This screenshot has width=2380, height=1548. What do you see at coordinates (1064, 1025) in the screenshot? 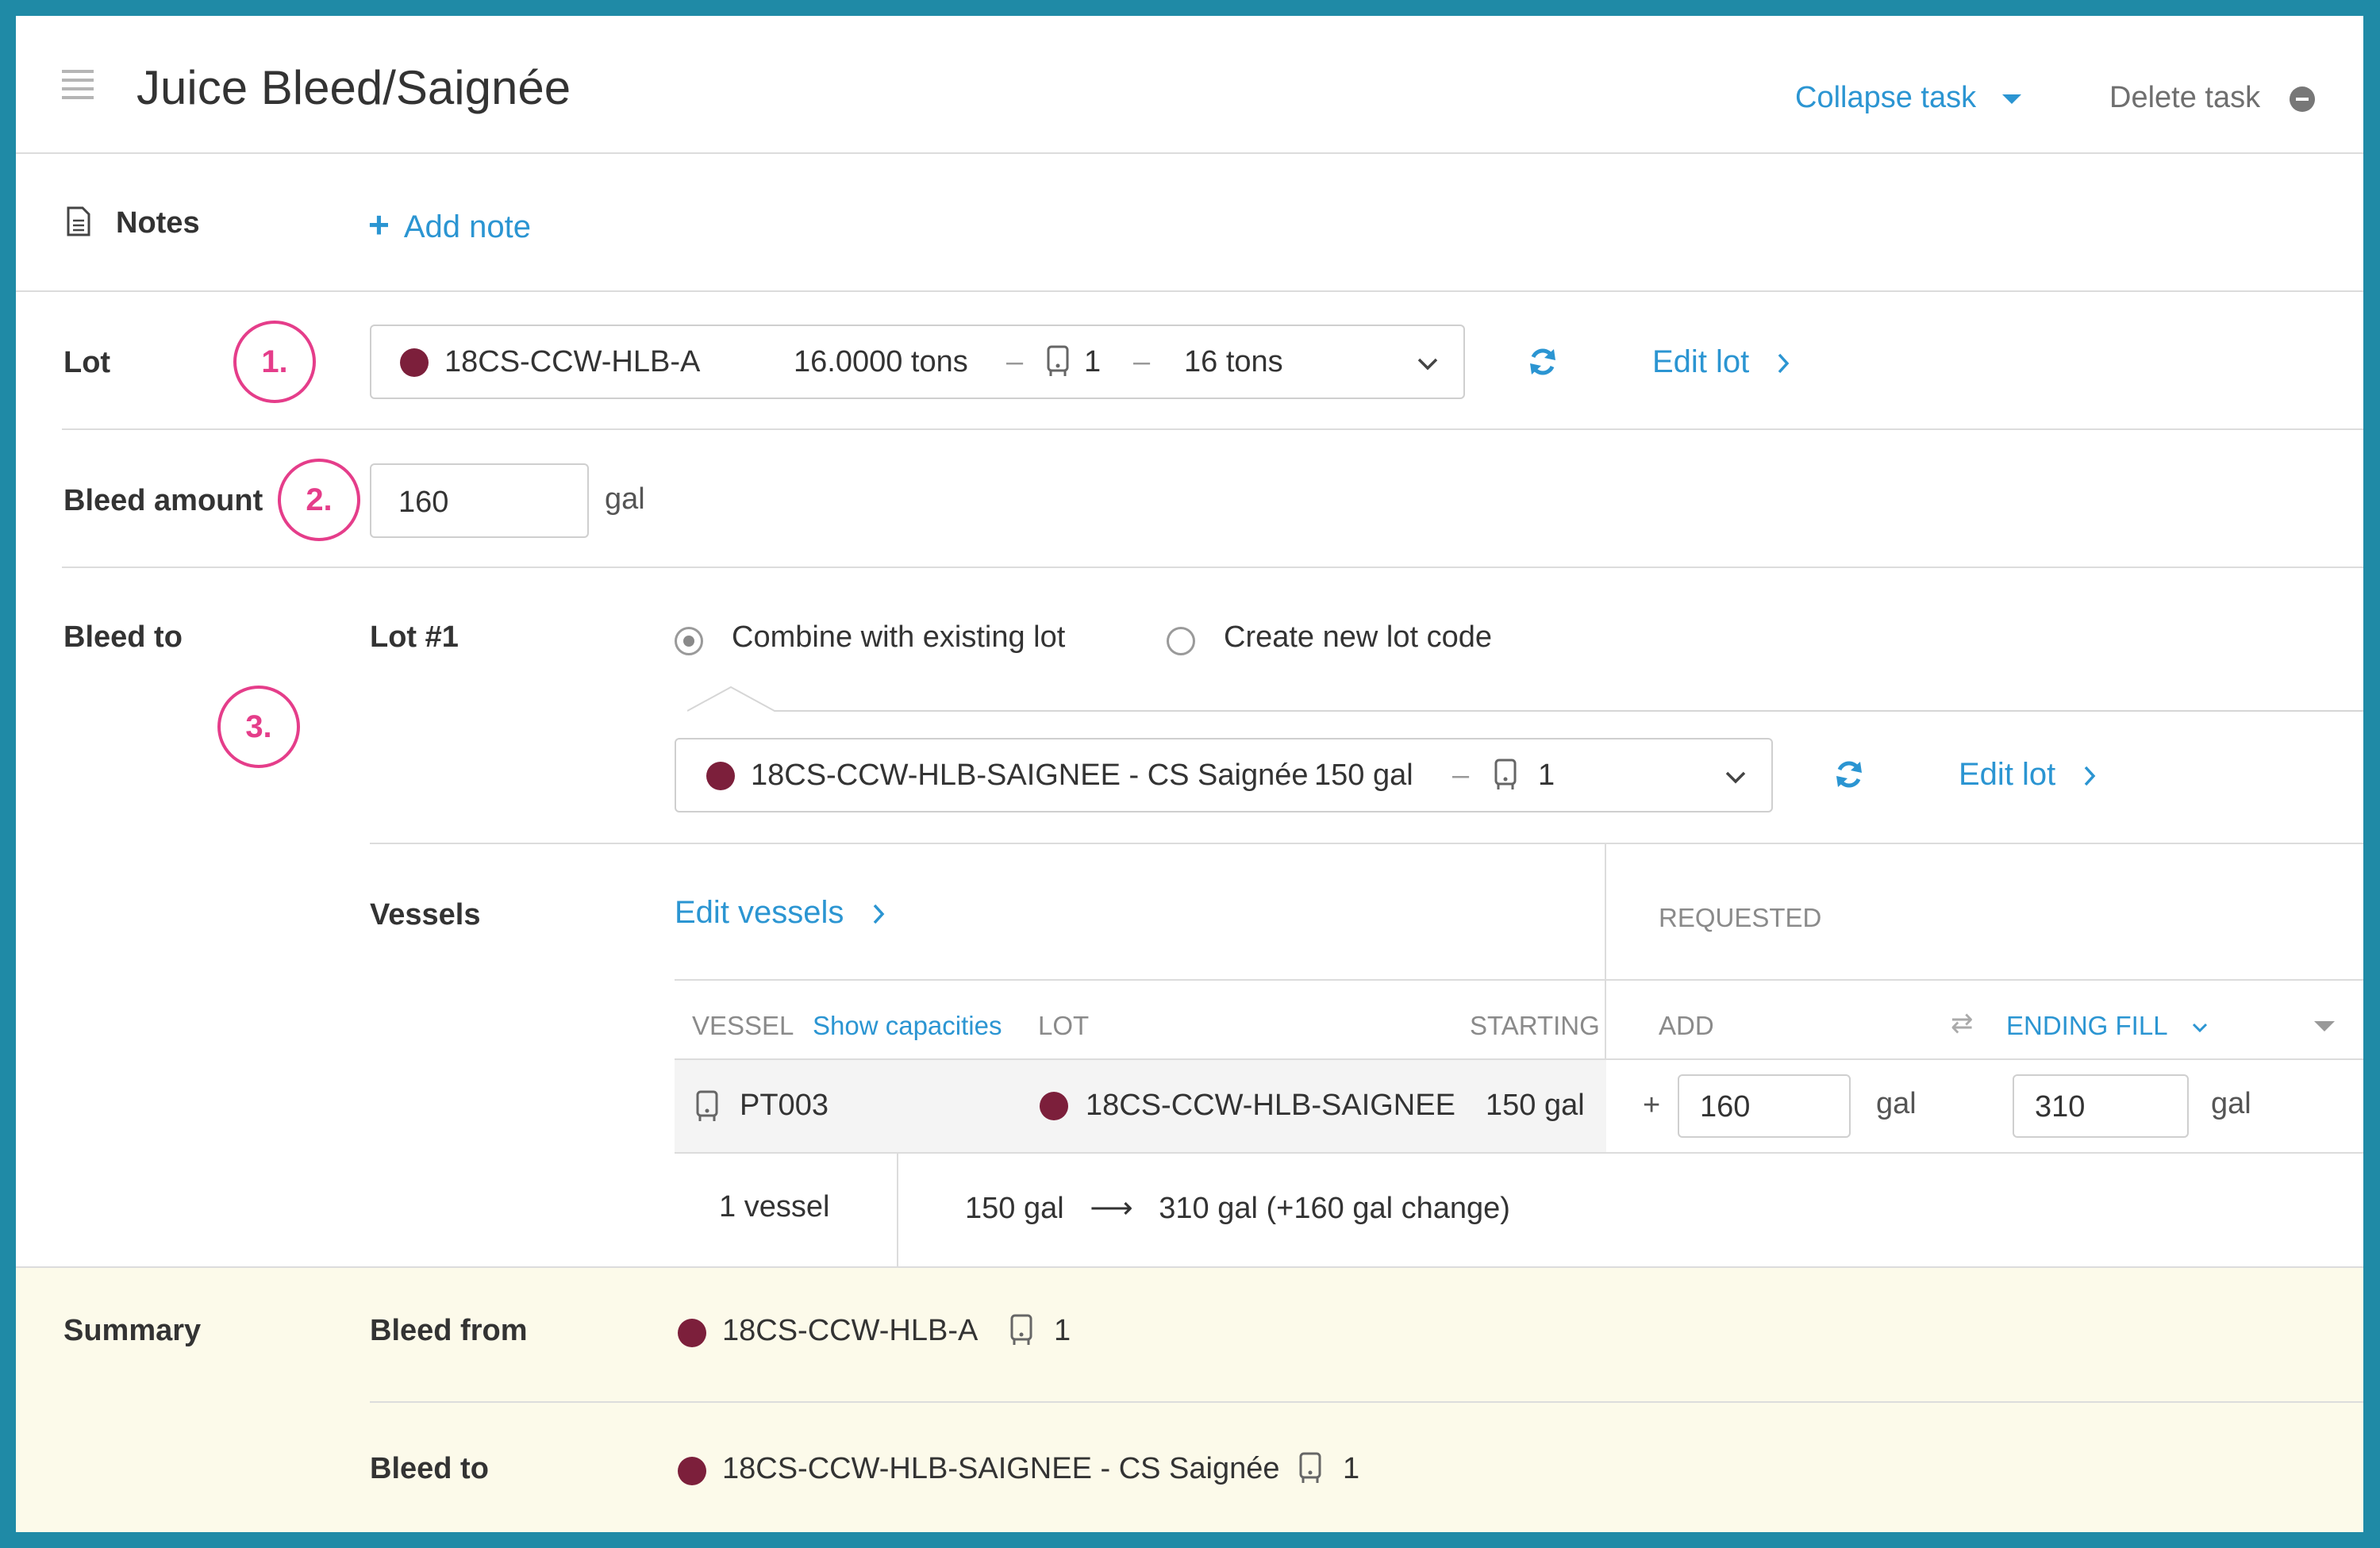
I see `column-header-lot: LOT` at bounding box center [1064, 1025].